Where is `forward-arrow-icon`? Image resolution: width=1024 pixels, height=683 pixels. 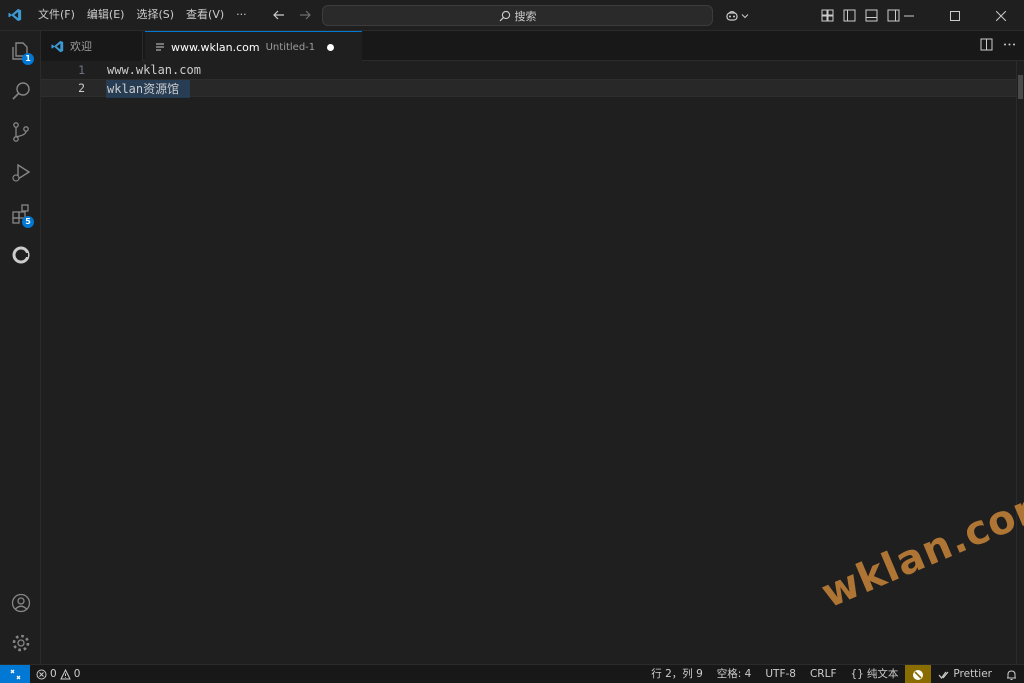 forward-arrow-icon is located at coordinates (305, 15).